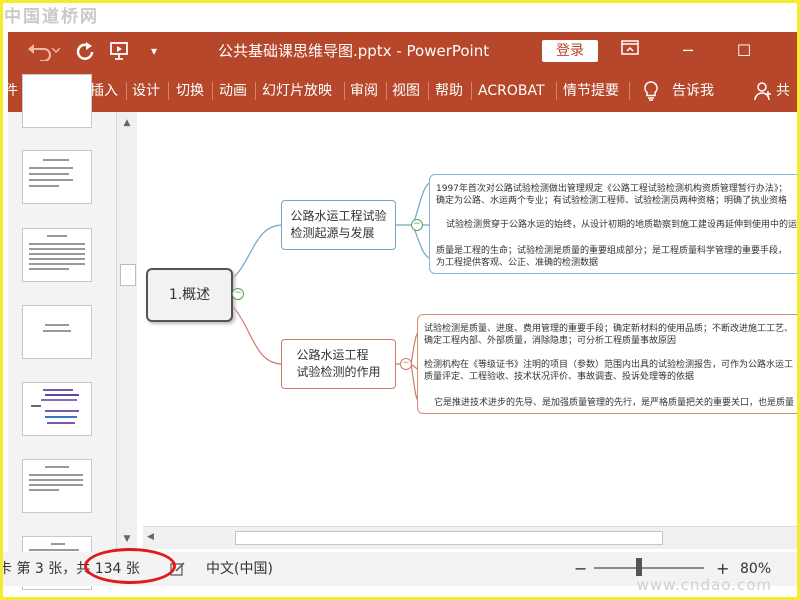  What do you see at coordinates (233, 91) in the screenshot?
I see `tab-animations: 动画` at bounding box center [233, 91].